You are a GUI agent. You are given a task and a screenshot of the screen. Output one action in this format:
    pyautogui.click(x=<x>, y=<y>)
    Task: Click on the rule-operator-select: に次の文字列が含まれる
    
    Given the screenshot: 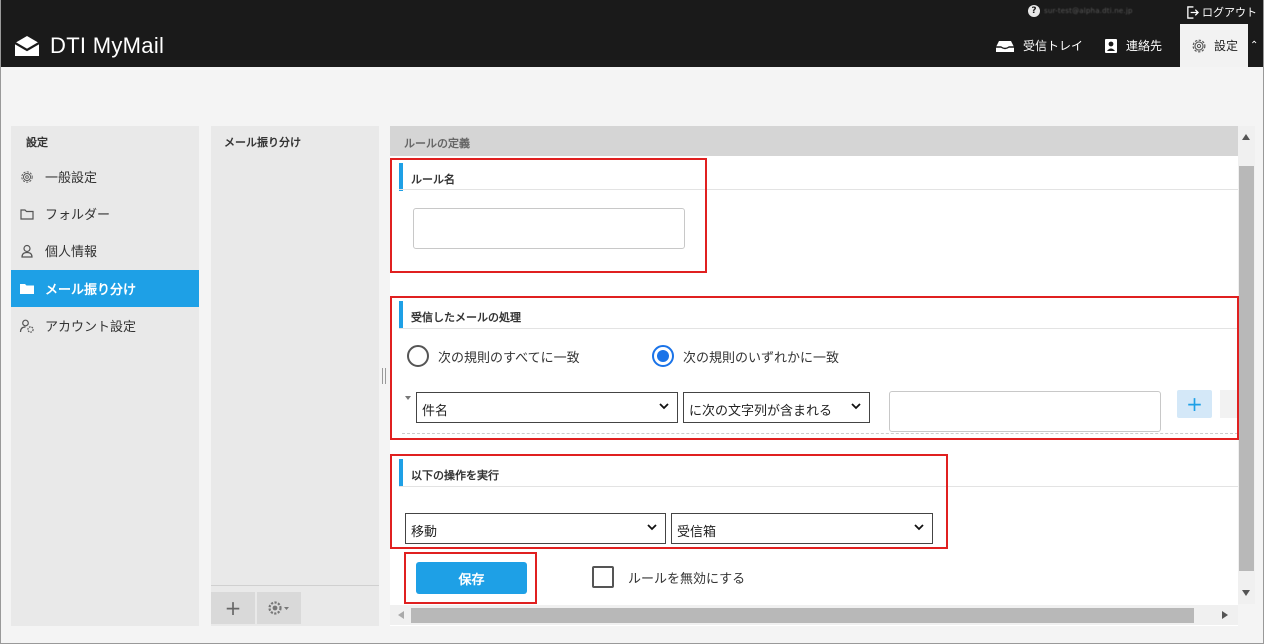 What is the action you would take?
    pyautogui.click(x=776, y=407)
    